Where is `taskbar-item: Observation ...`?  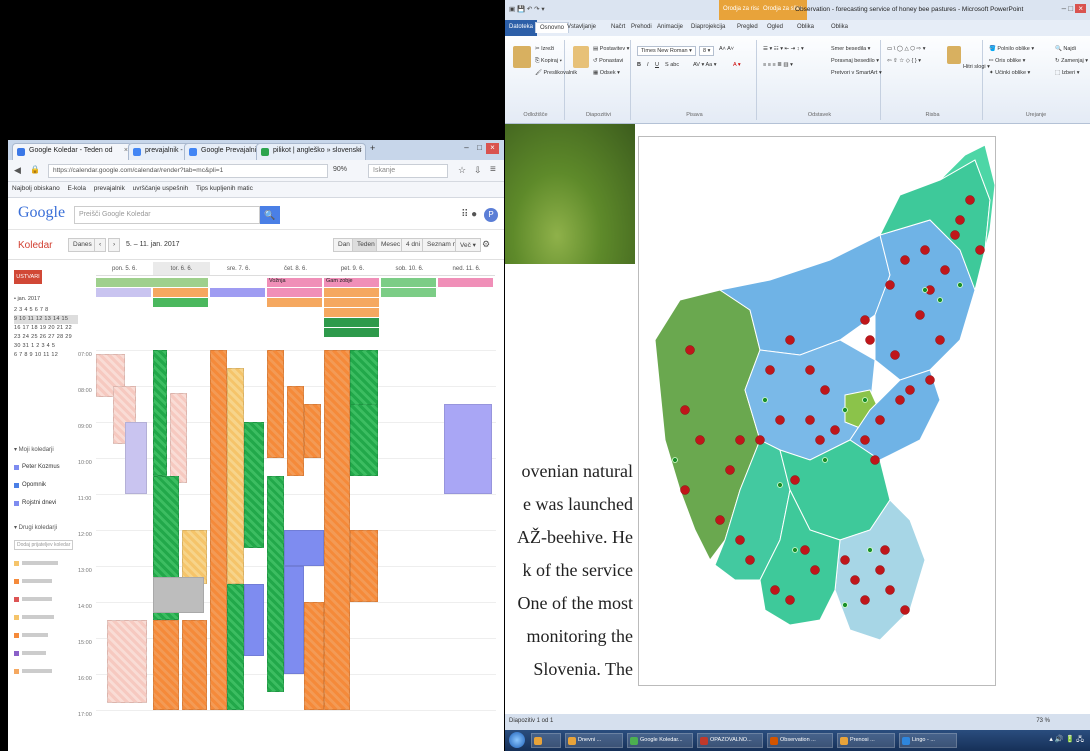
taskbar-item: Observation ... is located at coordinates (800, 740).